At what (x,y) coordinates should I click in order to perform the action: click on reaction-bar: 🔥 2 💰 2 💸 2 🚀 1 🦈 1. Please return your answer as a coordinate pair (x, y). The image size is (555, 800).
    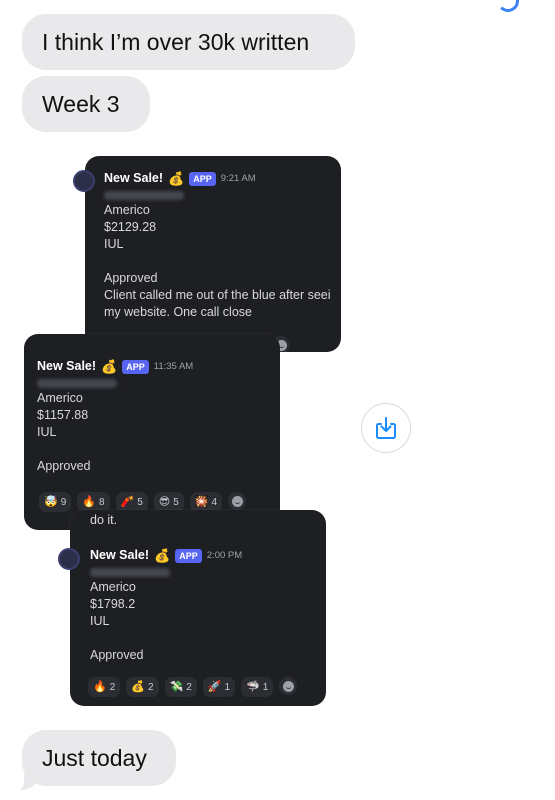
    Looking at the image, I should click on (193, 687).